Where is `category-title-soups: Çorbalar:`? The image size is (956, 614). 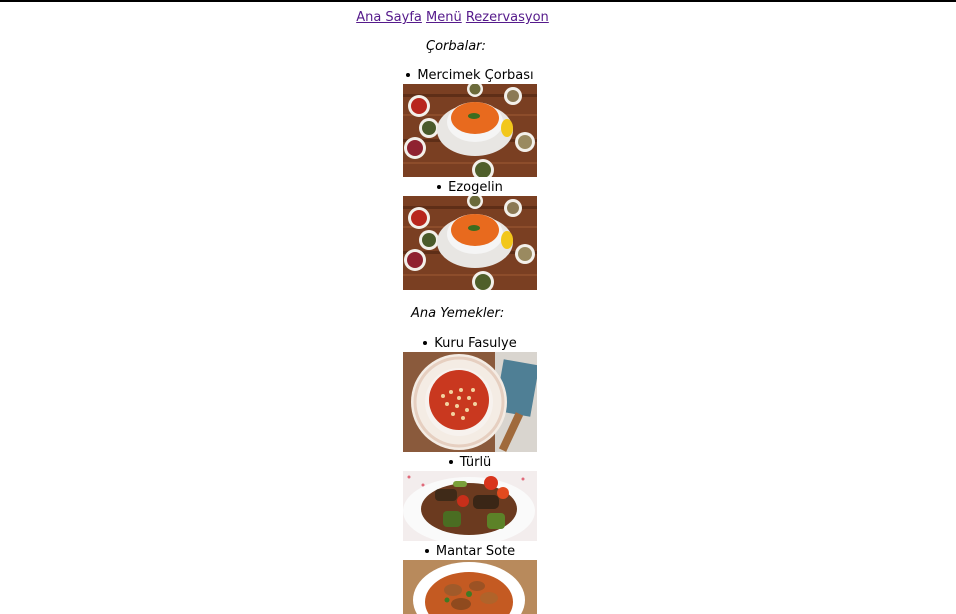
category-title-soups: Çorbalar: is located at coordinates (456, 46).